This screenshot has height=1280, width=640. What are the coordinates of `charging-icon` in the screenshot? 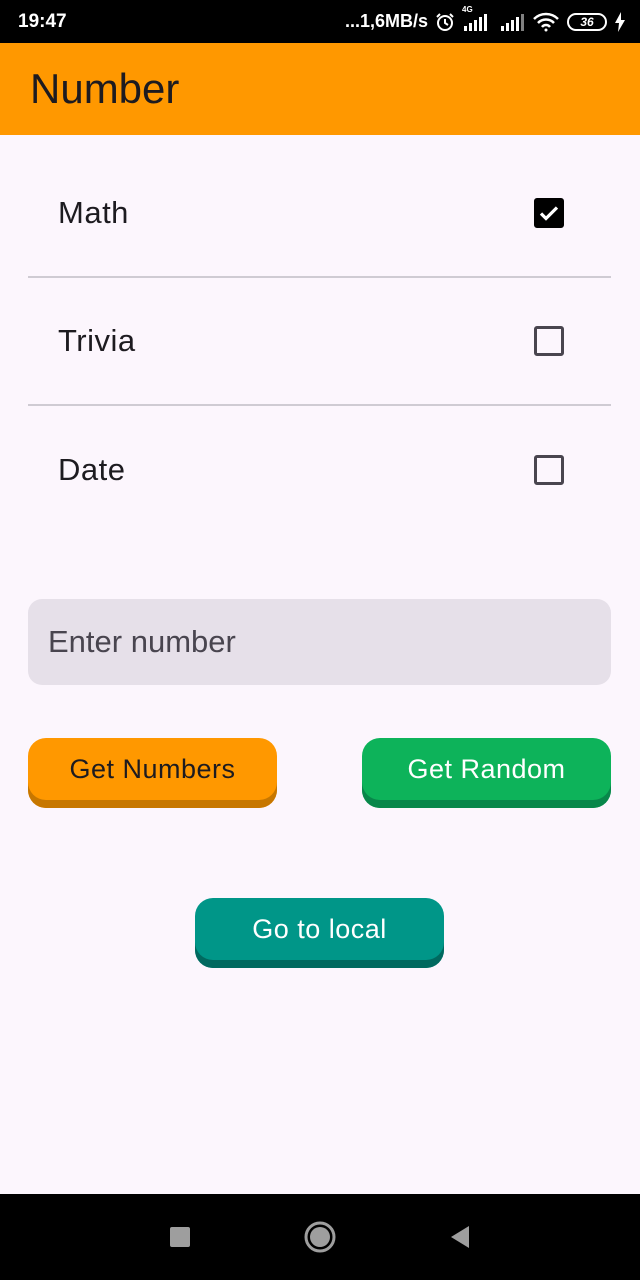 It's located at (620, 21).